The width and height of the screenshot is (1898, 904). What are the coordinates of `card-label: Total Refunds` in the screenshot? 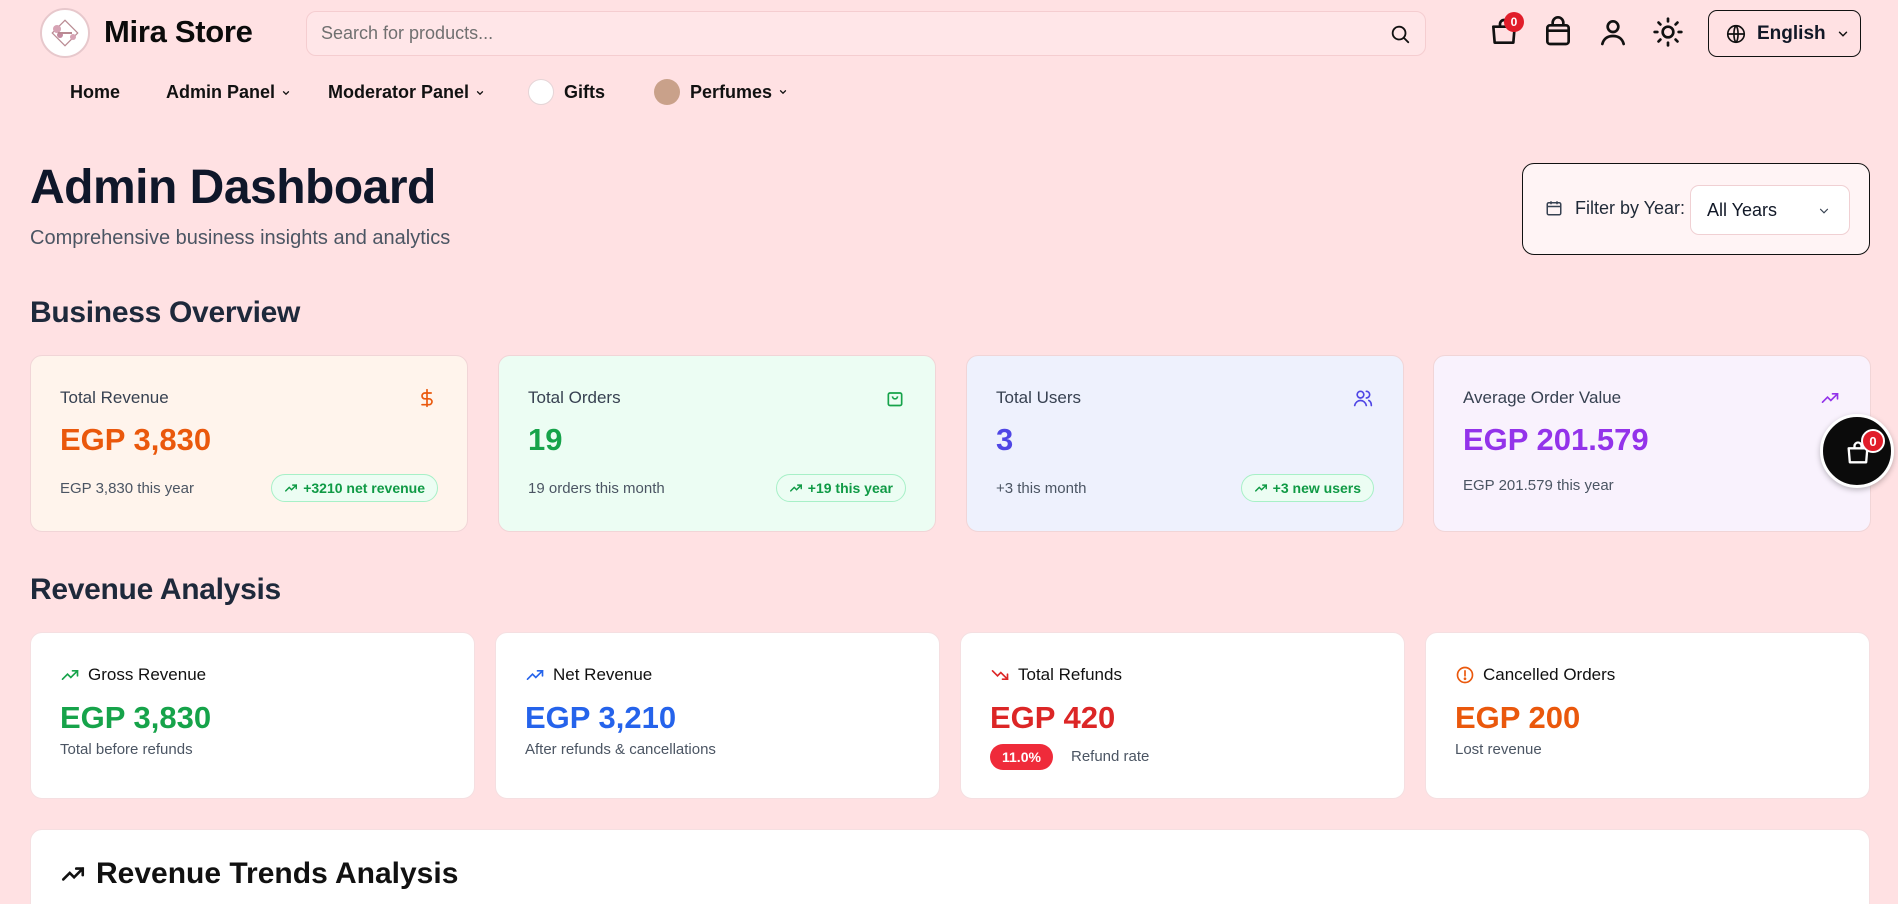 It's located at (1070, 674).